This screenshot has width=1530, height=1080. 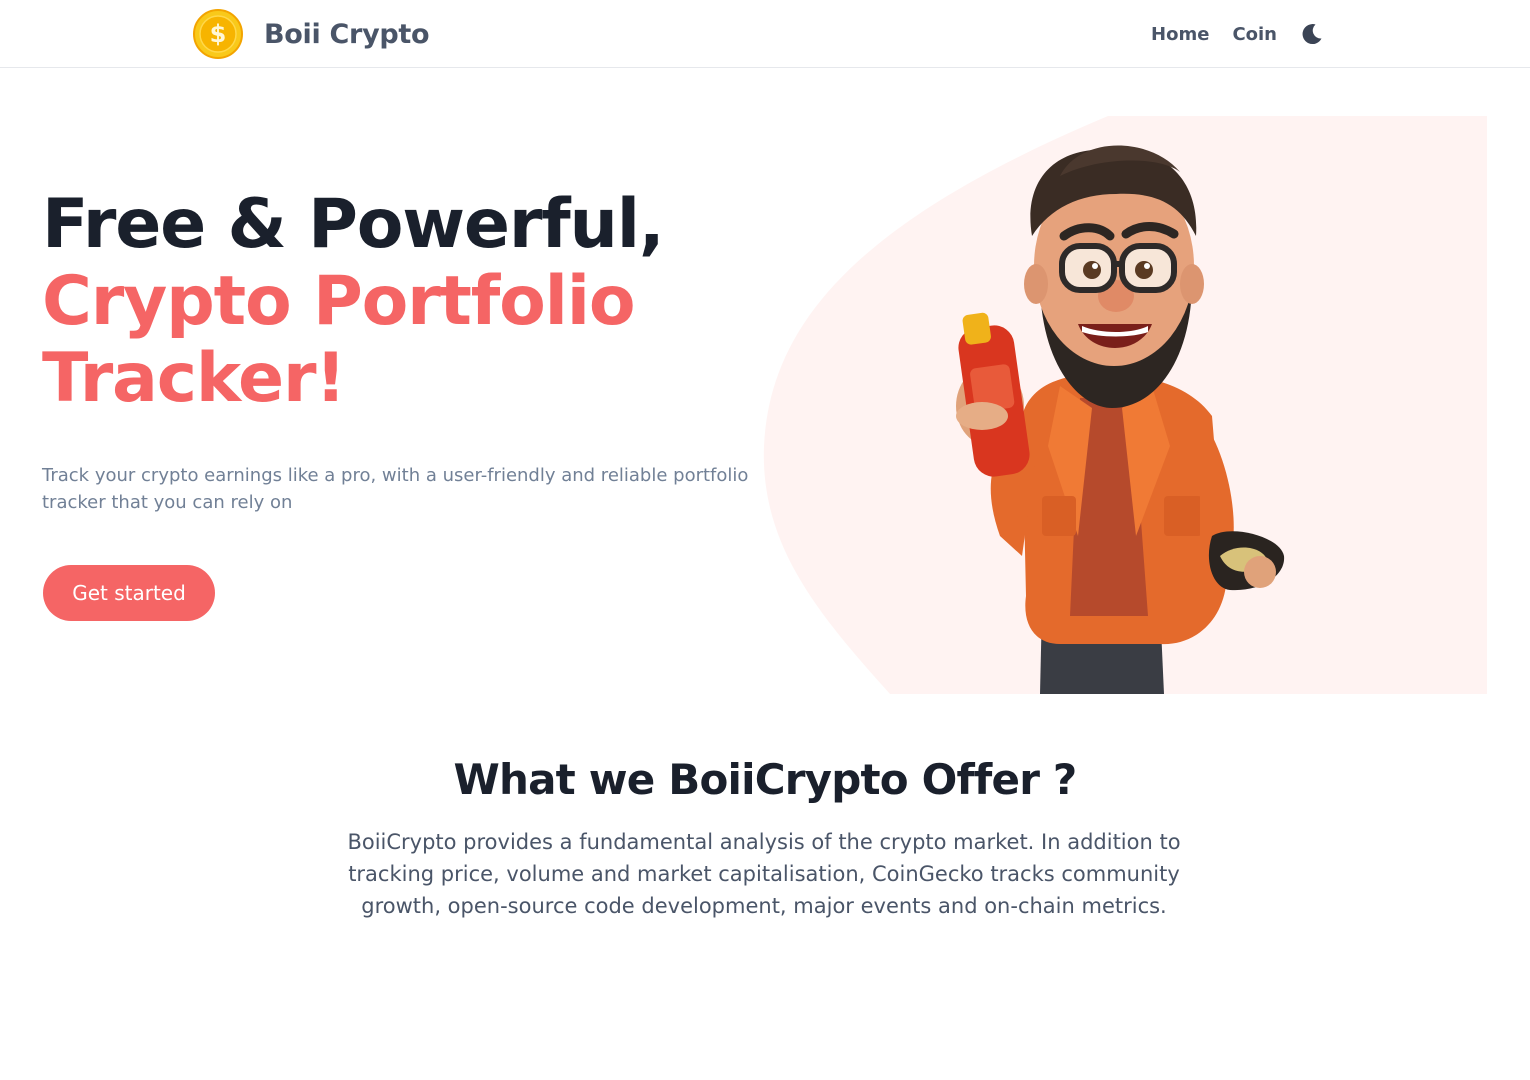 What do you see at coordinates (129, 593) in the screenshot?
I see `get-started-button: Get started` at bounding box center [129, 593].